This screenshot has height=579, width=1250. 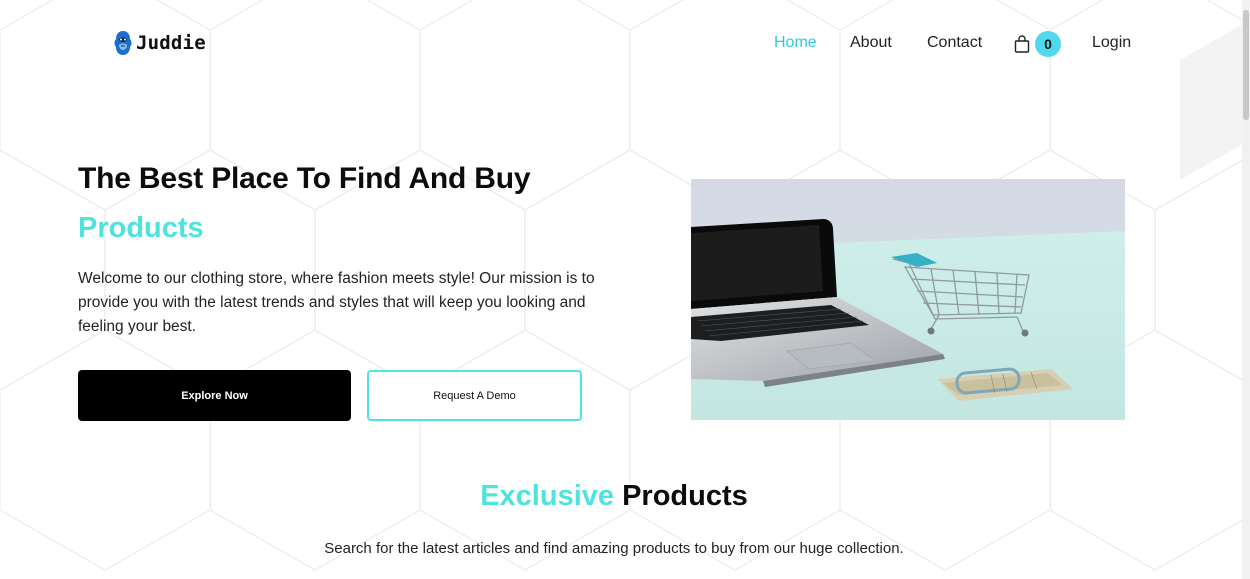 What do you see at coordinates (304, 178) in the screenshot?
I see `hero-title: The Best Place To Find And Buy` at bounding box center [304, 178].